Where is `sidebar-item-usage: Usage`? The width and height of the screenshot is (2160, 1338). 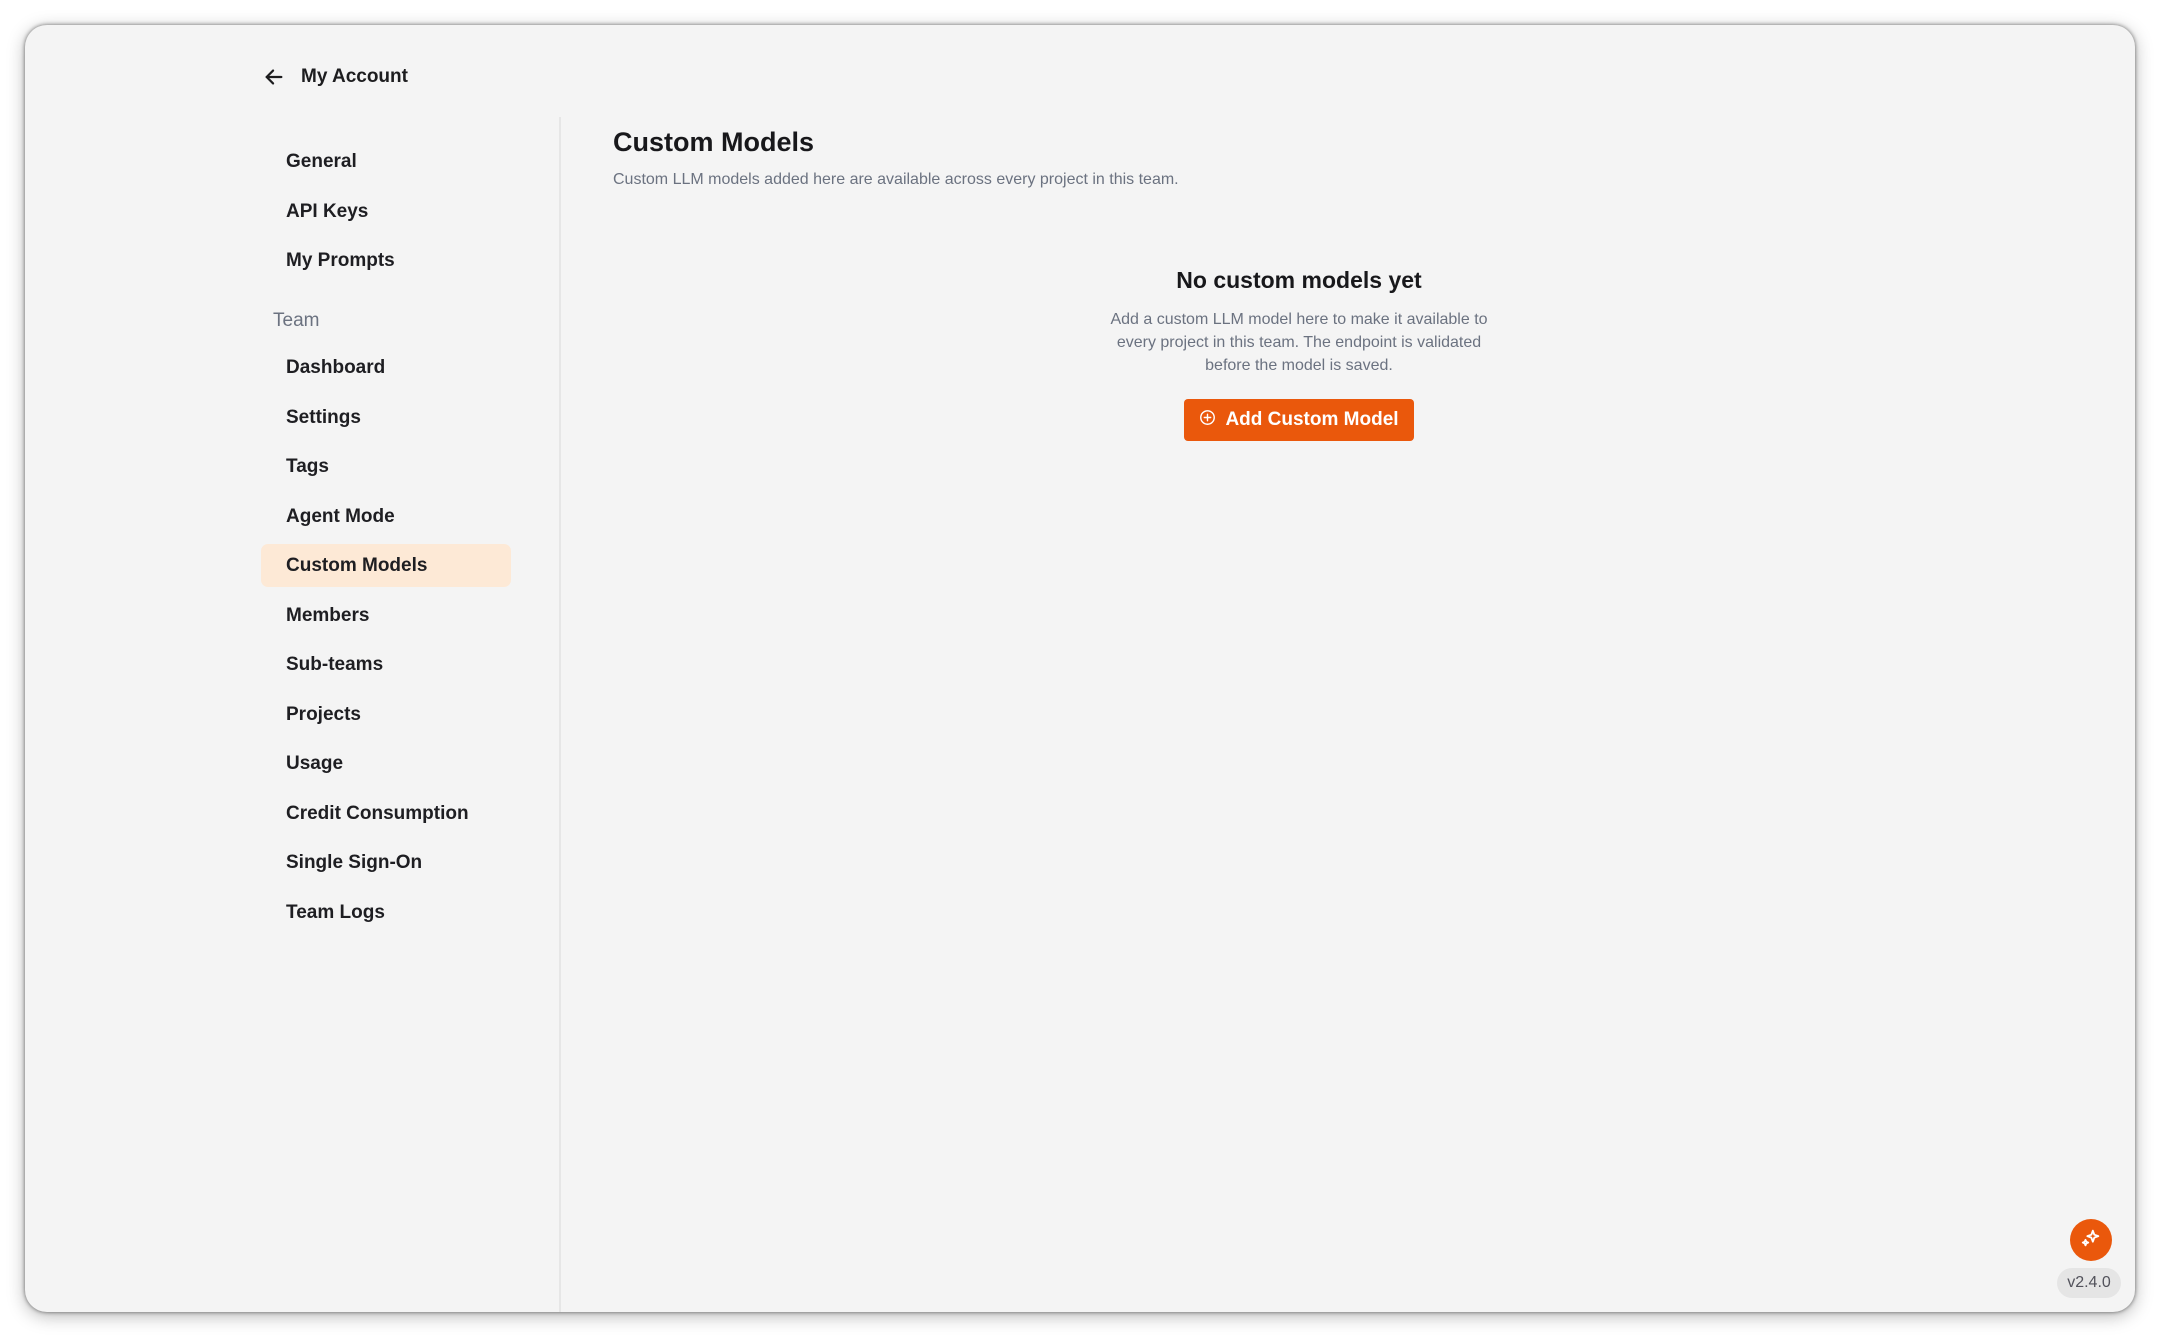 sidebar-item-usage: Usage is located at coordinates (386, 763).